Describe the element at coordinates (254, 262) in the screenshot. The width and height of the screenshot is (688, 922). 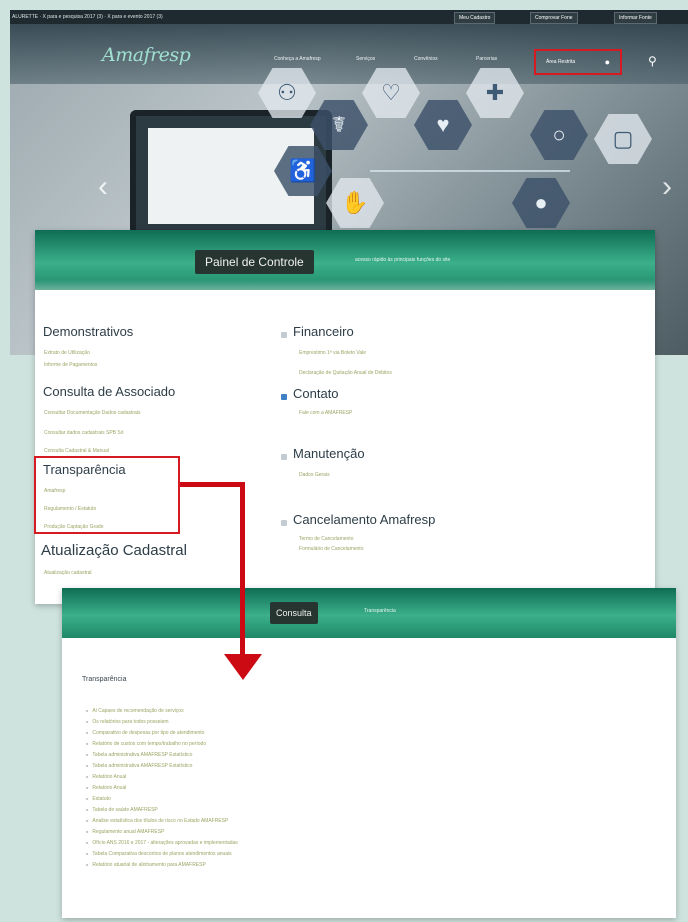
I see `panel-title: Painel de Controle` at that location.